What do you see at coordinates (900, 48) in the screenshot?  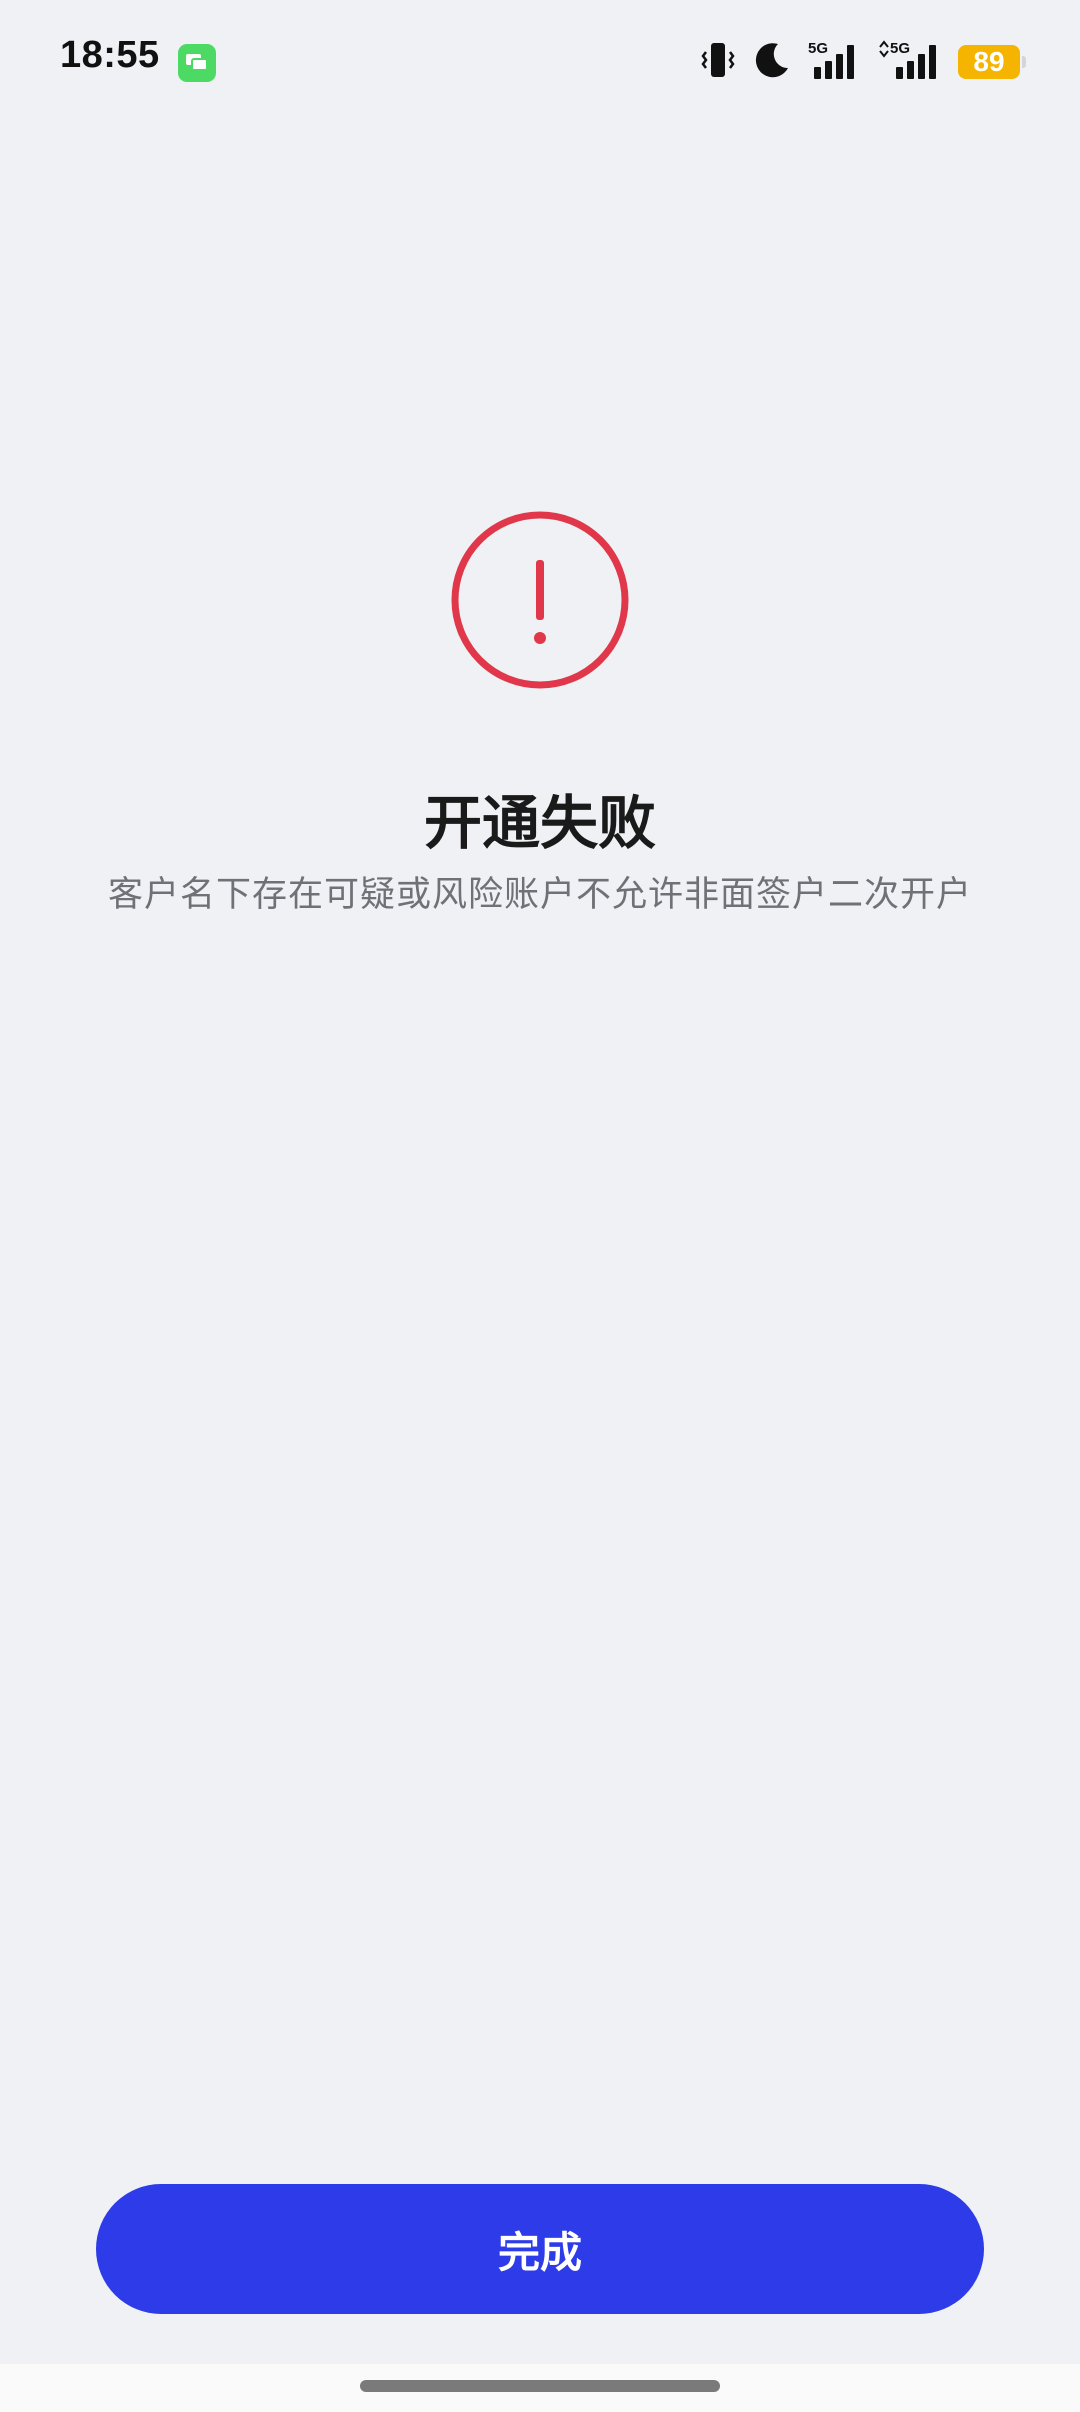 I see `network-2-label: 5G` at bounding box center [900, 48].